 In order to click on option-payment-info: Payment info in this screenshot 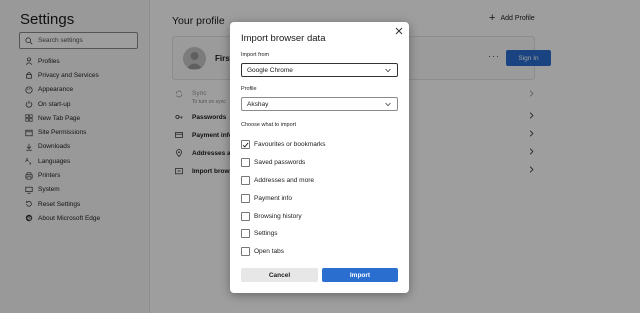, I will do `click(283, 198)`.